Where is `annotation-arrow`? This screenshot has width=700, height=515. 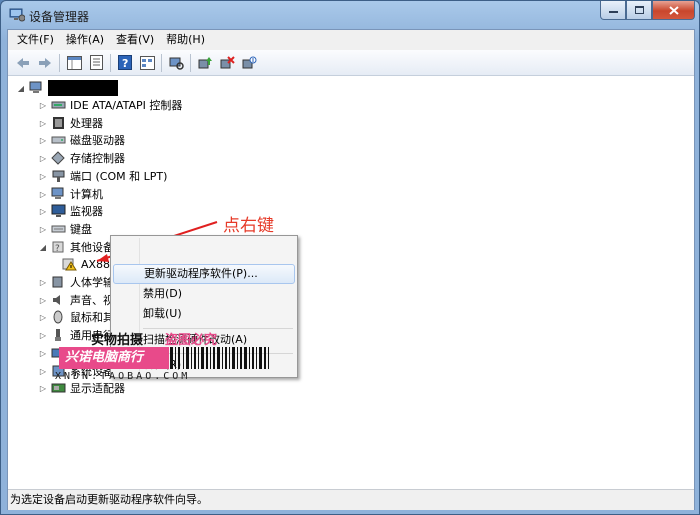 annotation-arrow is located at coordinates (157, 241).